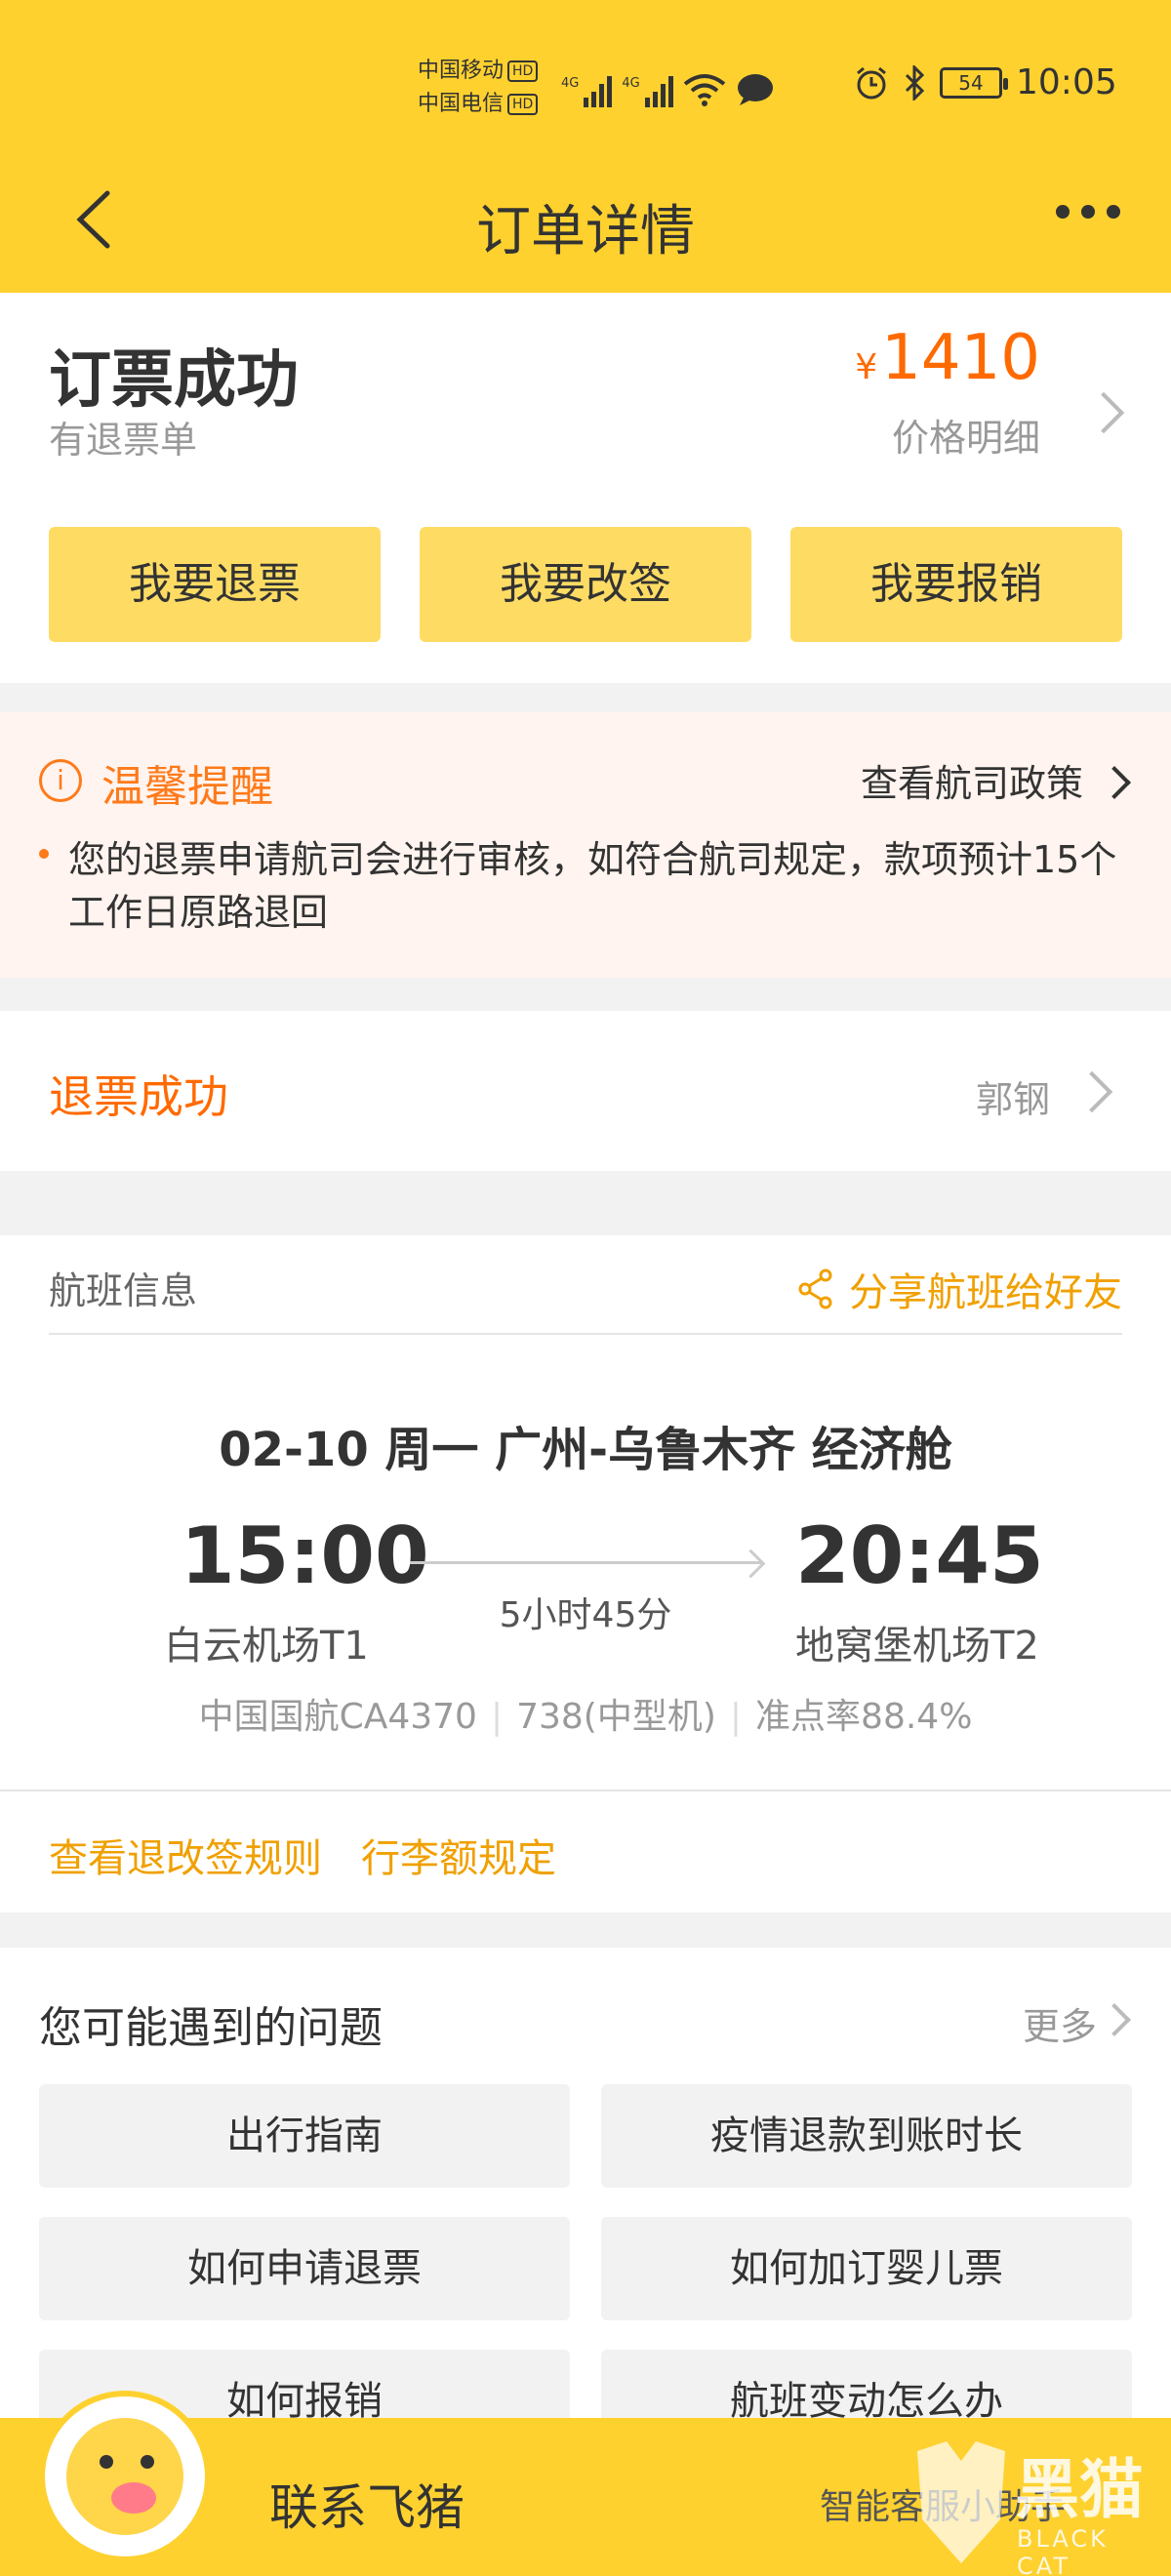 This screenshot has height=2576, width=1171. Describe the element at coordinates (138, 1096) in the screenshot. I see `refund-status-title: 退票成功` at that location.